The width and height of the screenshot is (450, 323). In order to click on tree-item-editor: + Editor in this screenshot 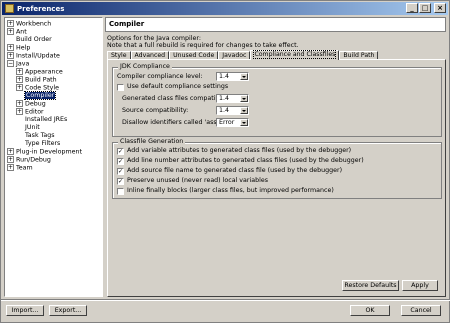, I will do `click(30, 112)`.